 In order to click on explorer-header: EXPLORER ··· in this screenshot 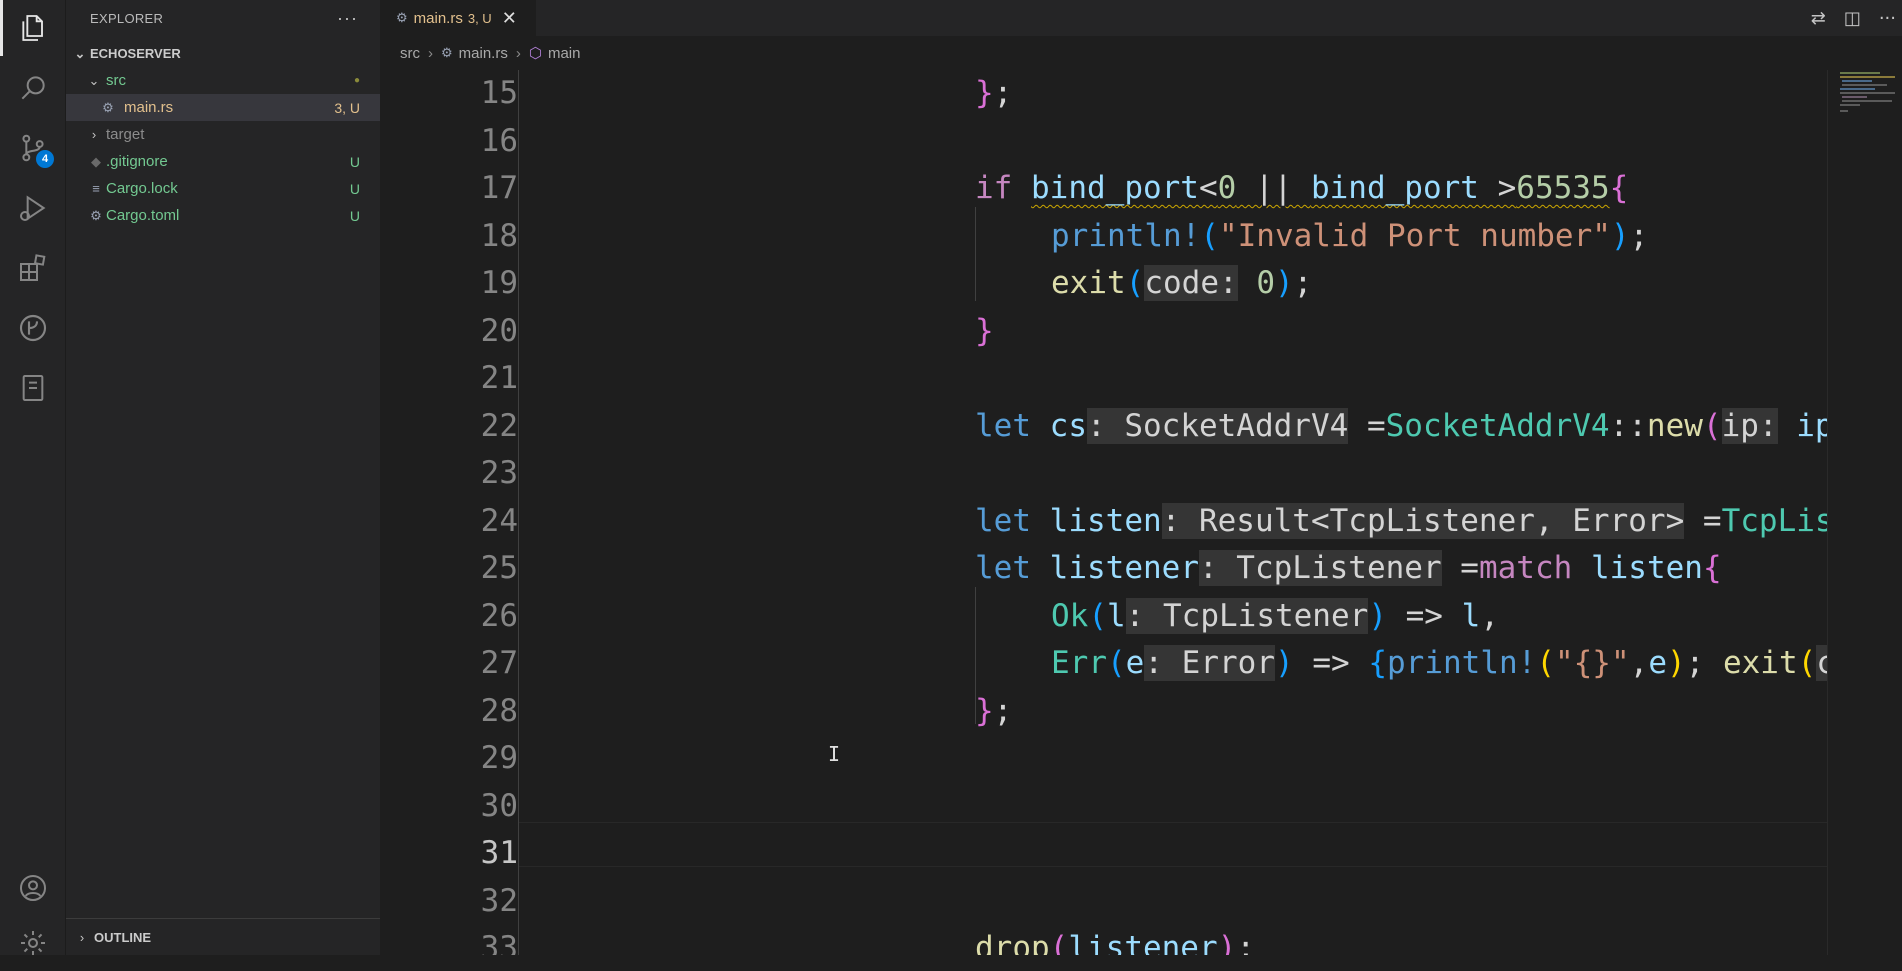, I will do `click(223, 18)`.